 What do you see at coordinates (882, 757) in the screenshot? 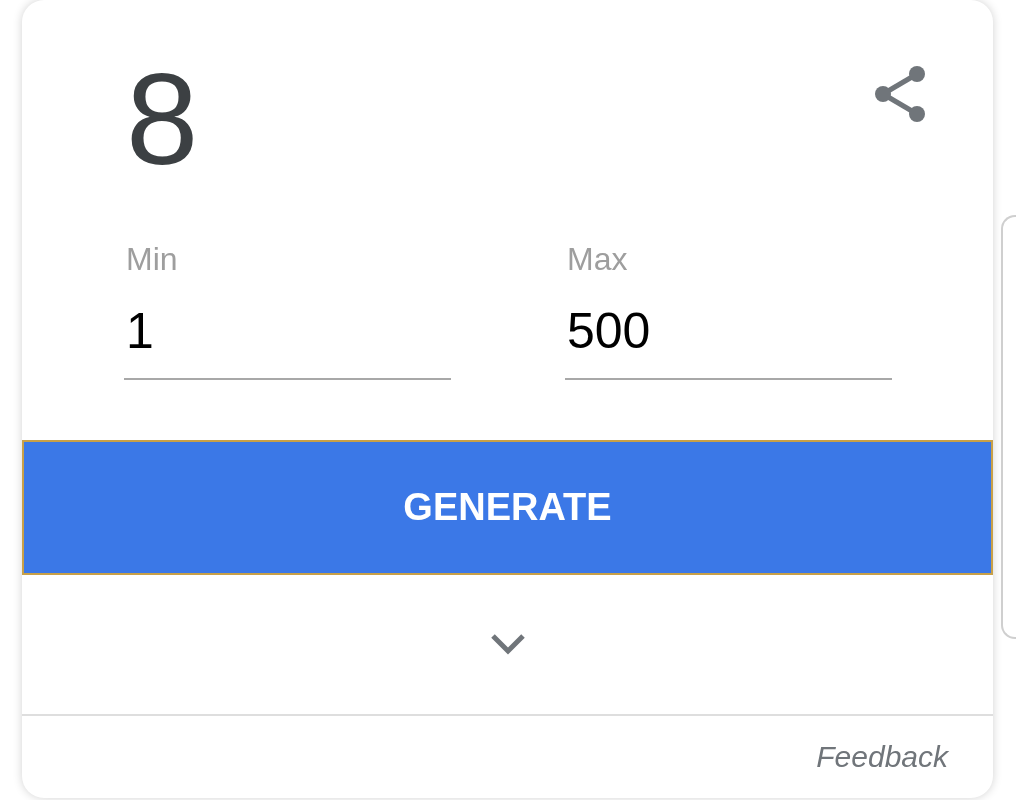
I see `feedback-link: Feedback` at bounding box center [882, 757].